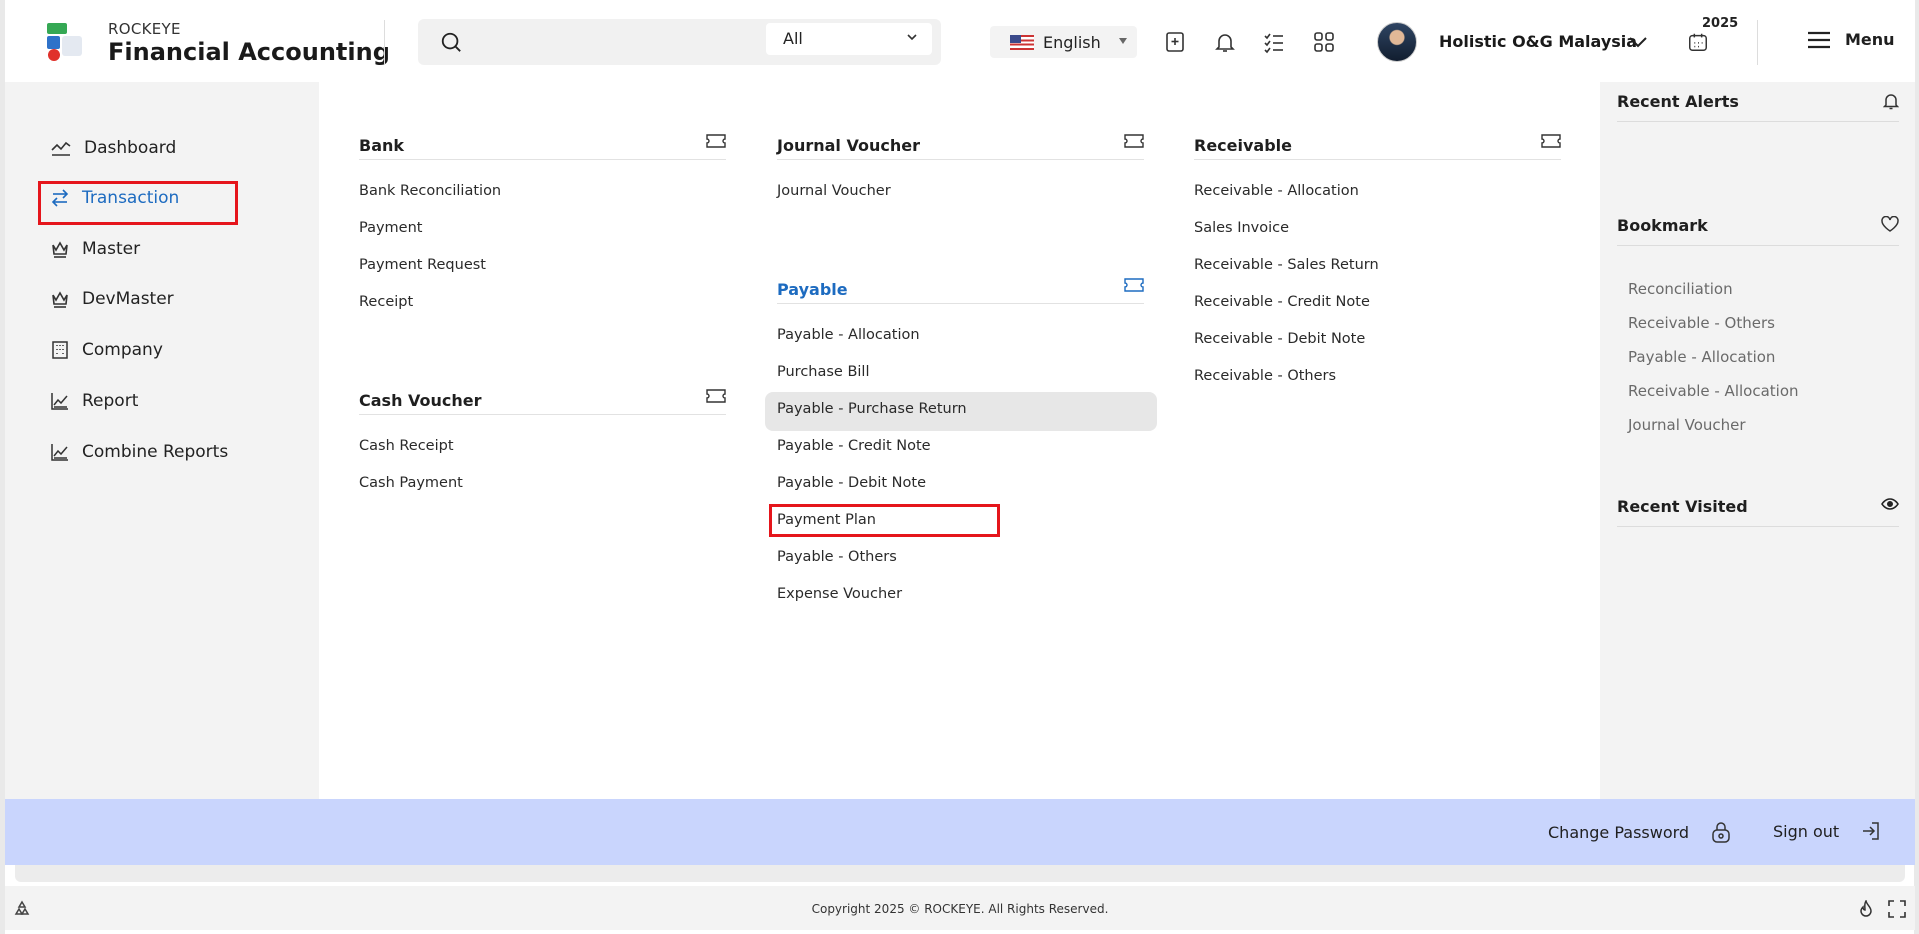  I want to click on bookmark-item: Receivable - Others, so click(1701, 323).